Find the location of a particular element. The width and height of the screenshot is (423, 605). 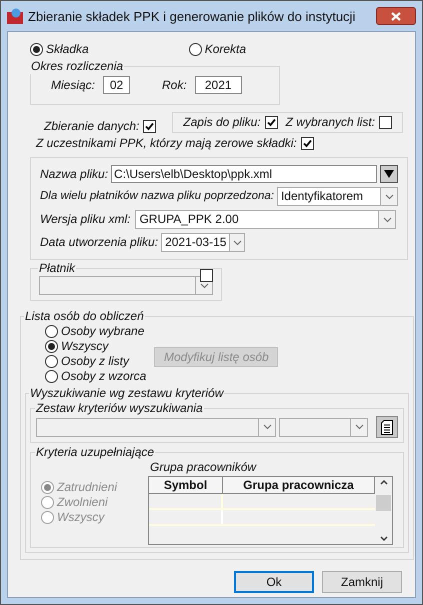

window-title: Zbieranie składek PPK i generowanie plików do instytucji is located at coordinates (192, 16).